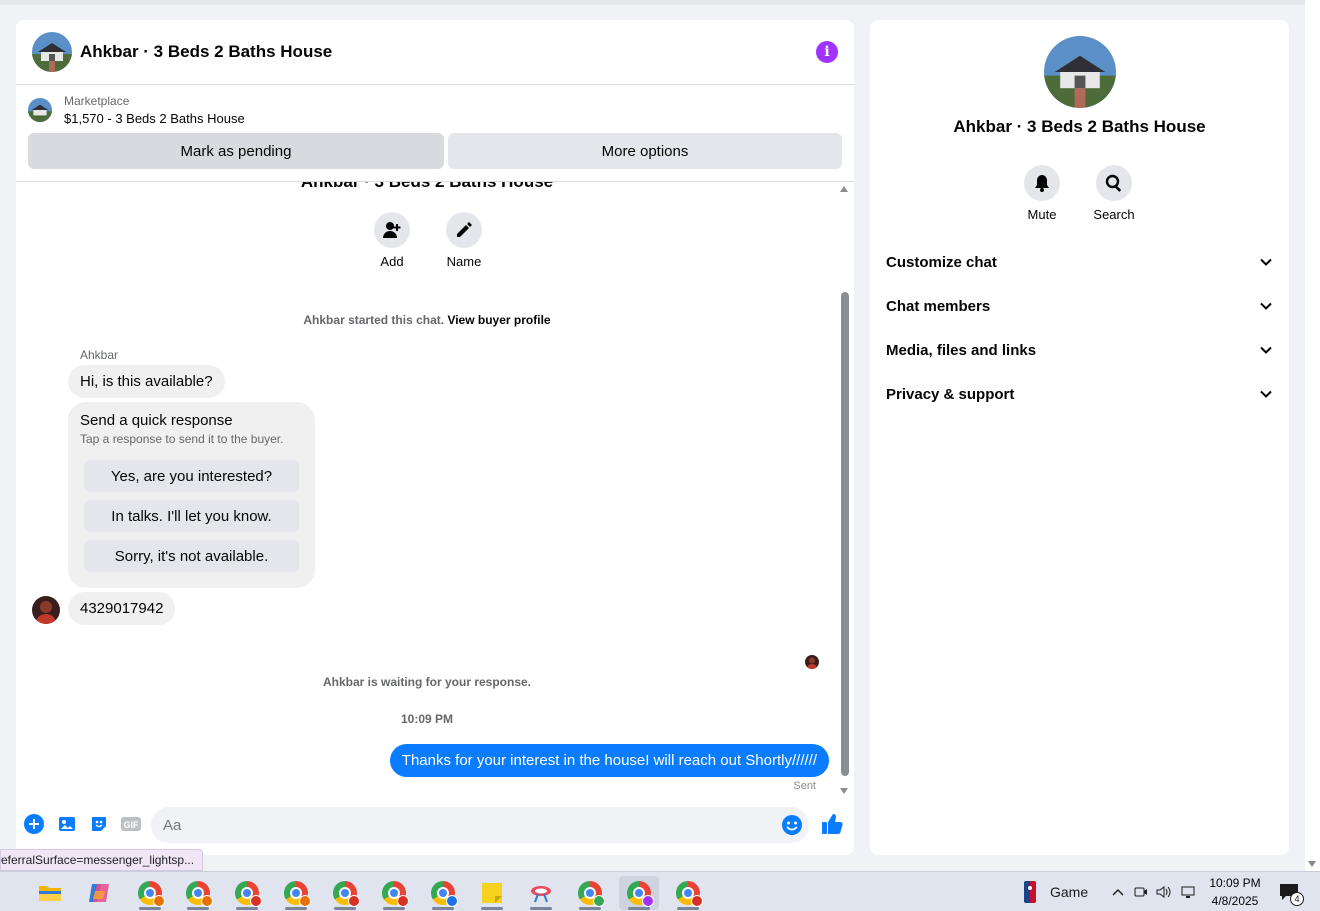  Describe the element at coordinates (950, 394) in the screenshot. I see `section-label: Privacy & support` at that location.